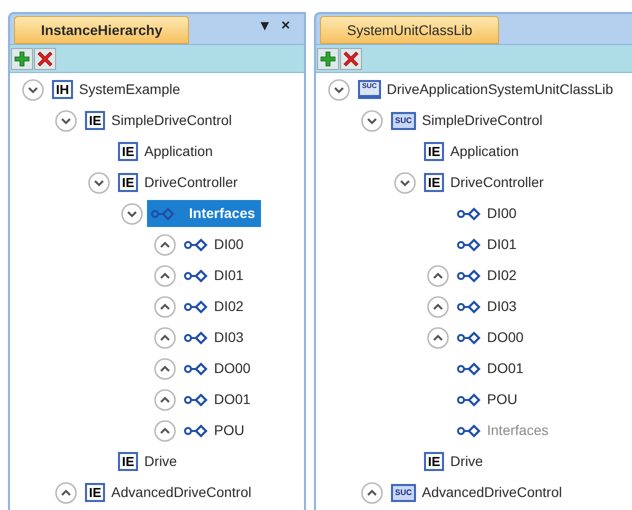  I want to click on element-badge: IH, so click(62, 89).